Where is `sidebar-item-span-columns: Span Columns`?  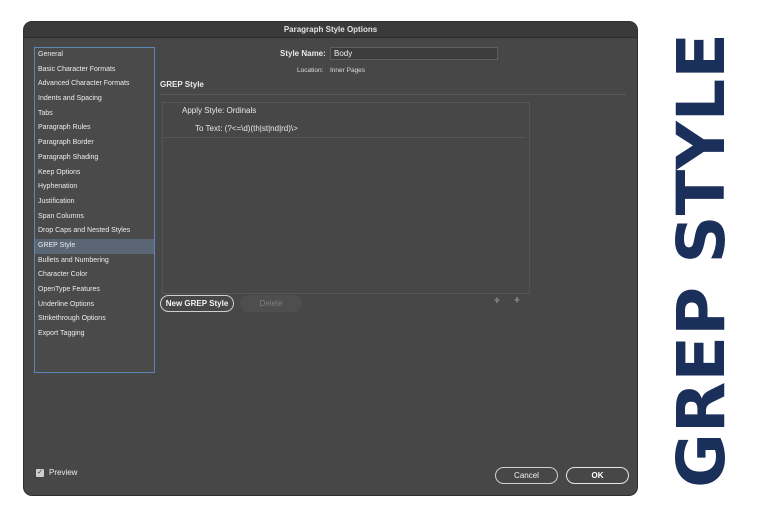
sidebar-item-span-columns: Span Columns is located at coordinates (94, 217).